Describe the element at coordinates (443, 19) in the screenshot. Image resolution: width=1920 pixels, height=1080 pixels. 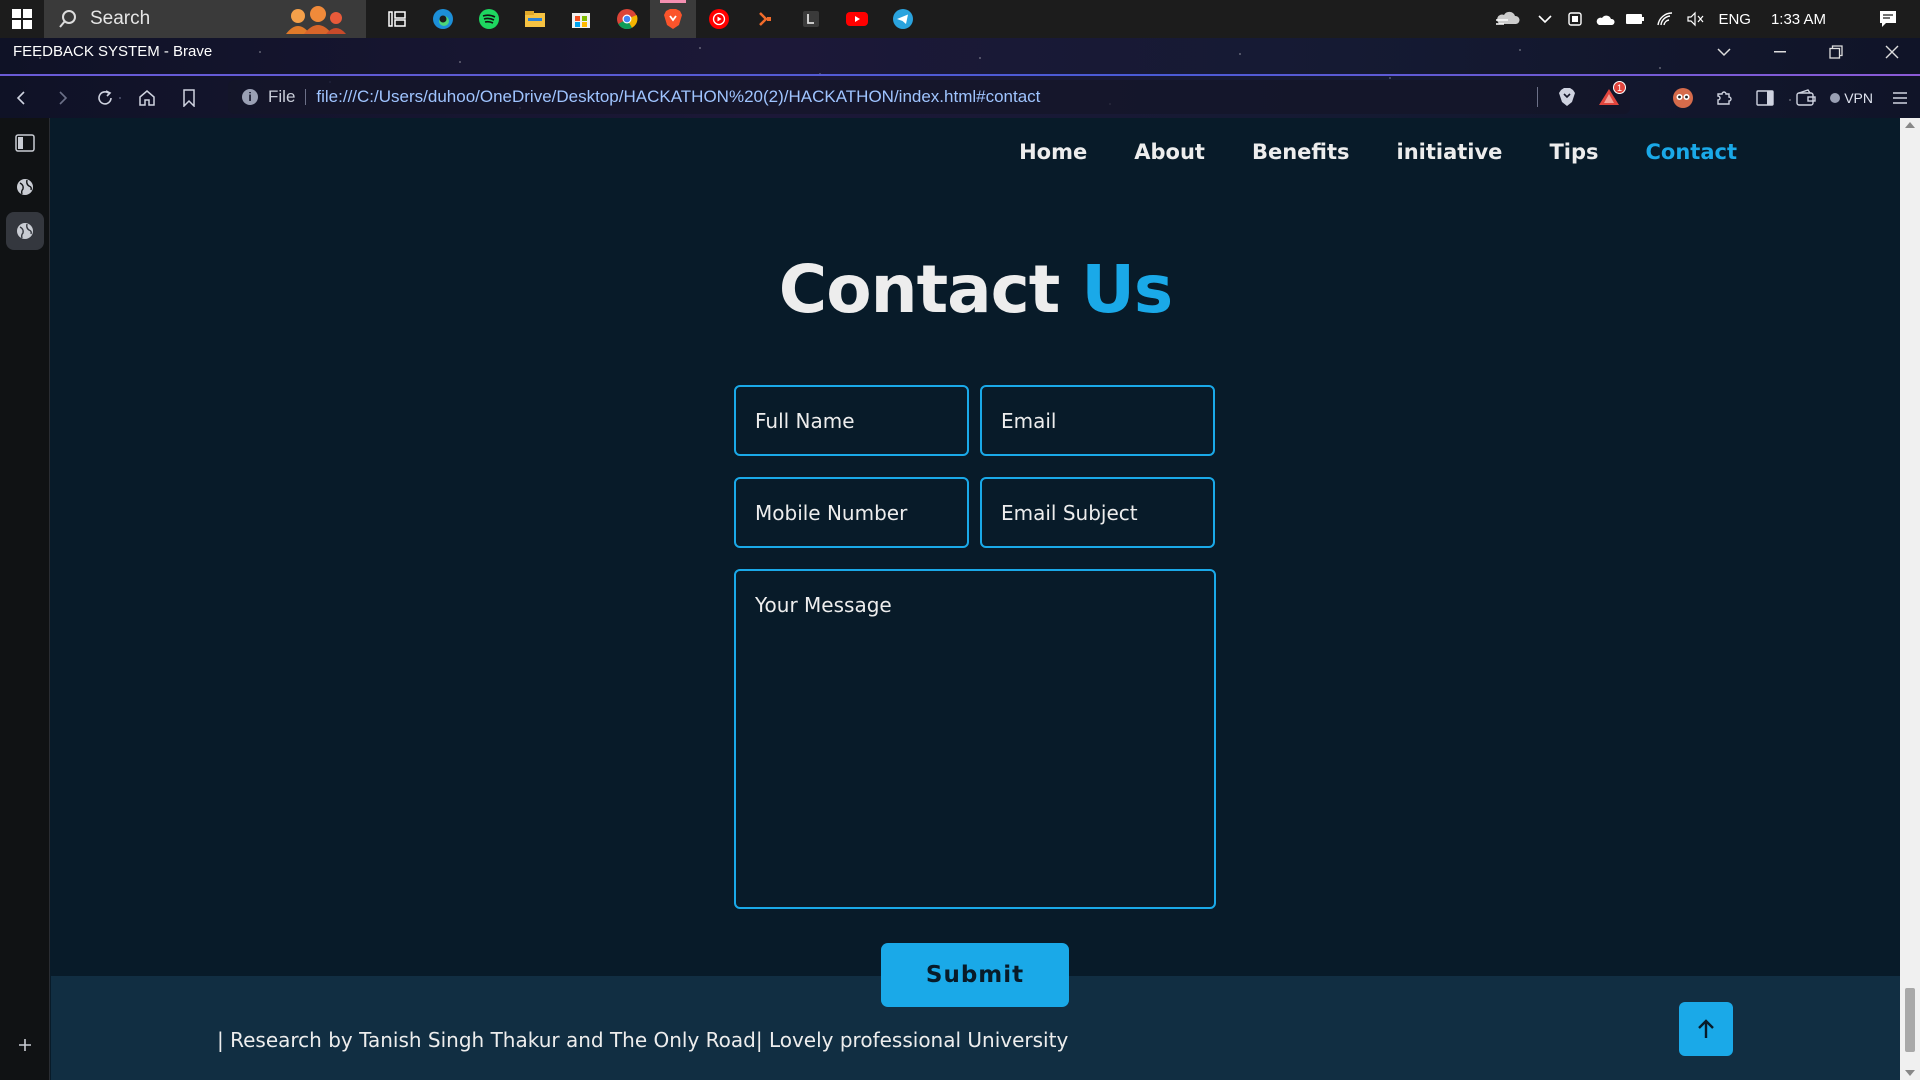
I see `edge-icon` at that location.